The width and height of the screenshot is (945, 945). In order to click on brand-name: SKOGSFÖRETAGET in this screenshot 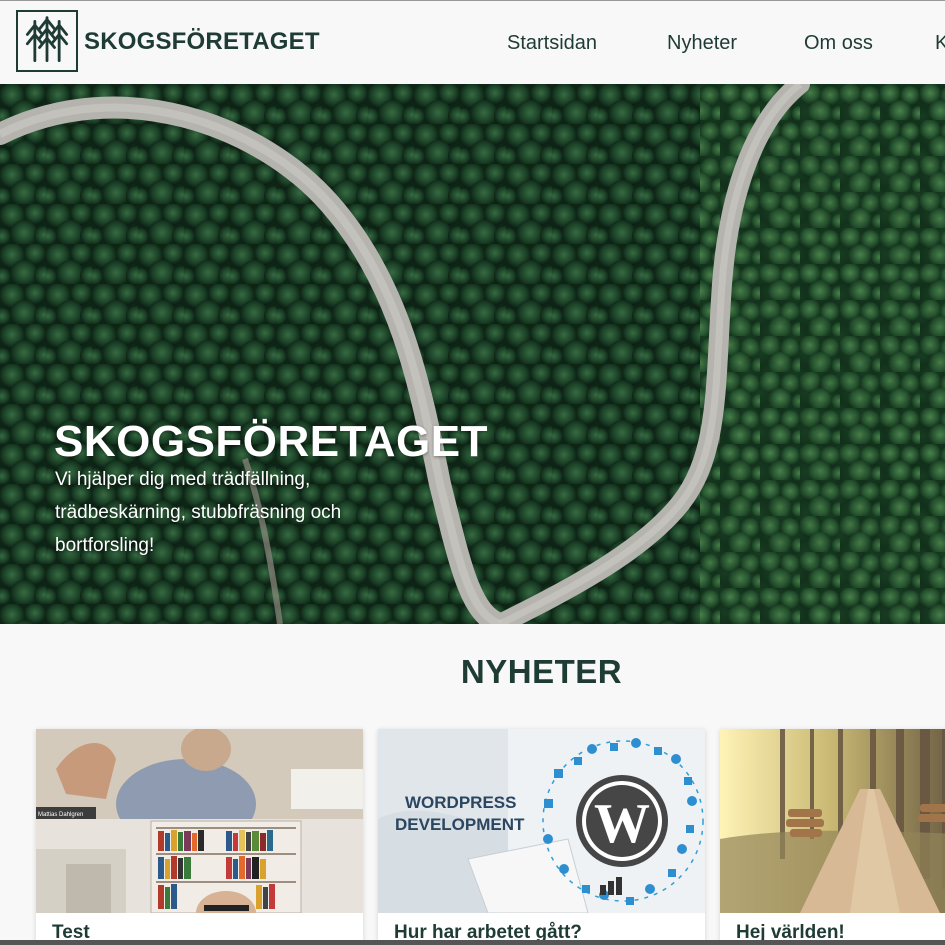, I will do `click(202, 42)`.